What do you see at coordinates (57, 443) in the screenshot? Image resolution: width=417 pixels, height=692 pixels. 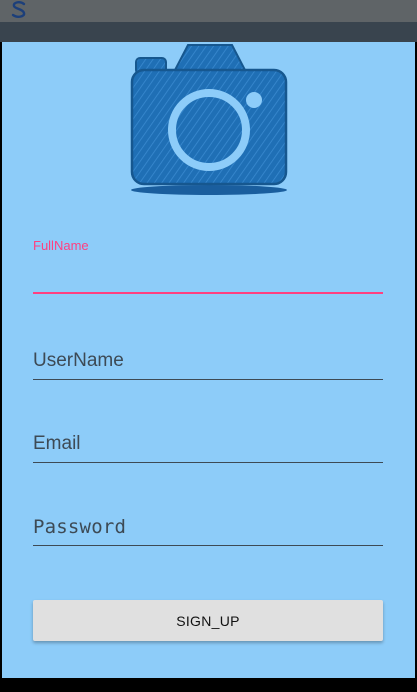 I see `email-placeholder: Email` at bounding box center [57, 443].